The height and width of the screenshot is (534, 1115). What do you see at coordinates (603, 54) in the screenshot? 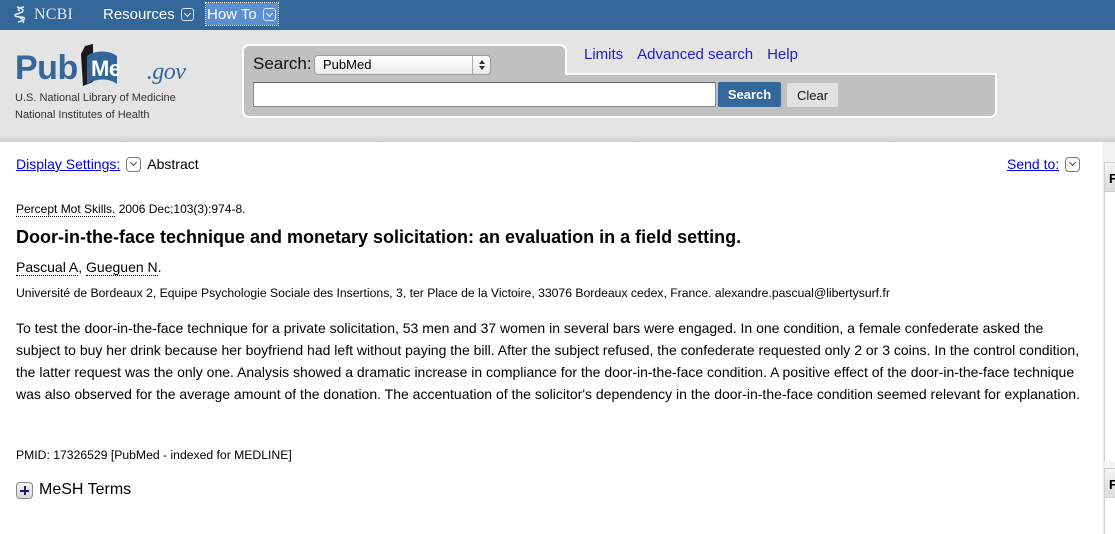
I see `limits-link: Limits` at bounding box center [603, 54].